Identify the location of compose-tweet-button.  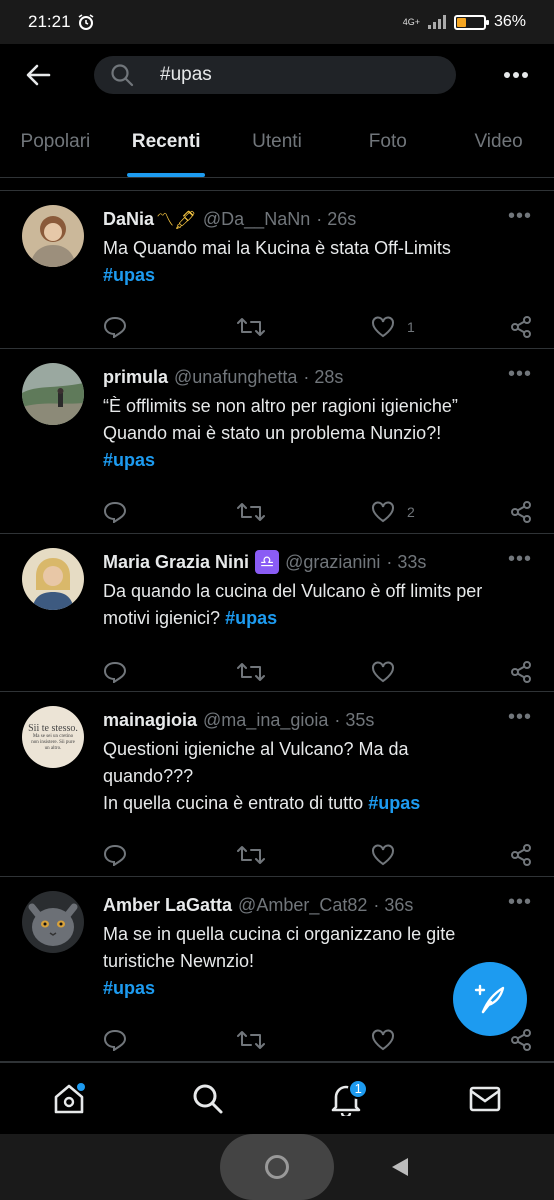
(490, 999).